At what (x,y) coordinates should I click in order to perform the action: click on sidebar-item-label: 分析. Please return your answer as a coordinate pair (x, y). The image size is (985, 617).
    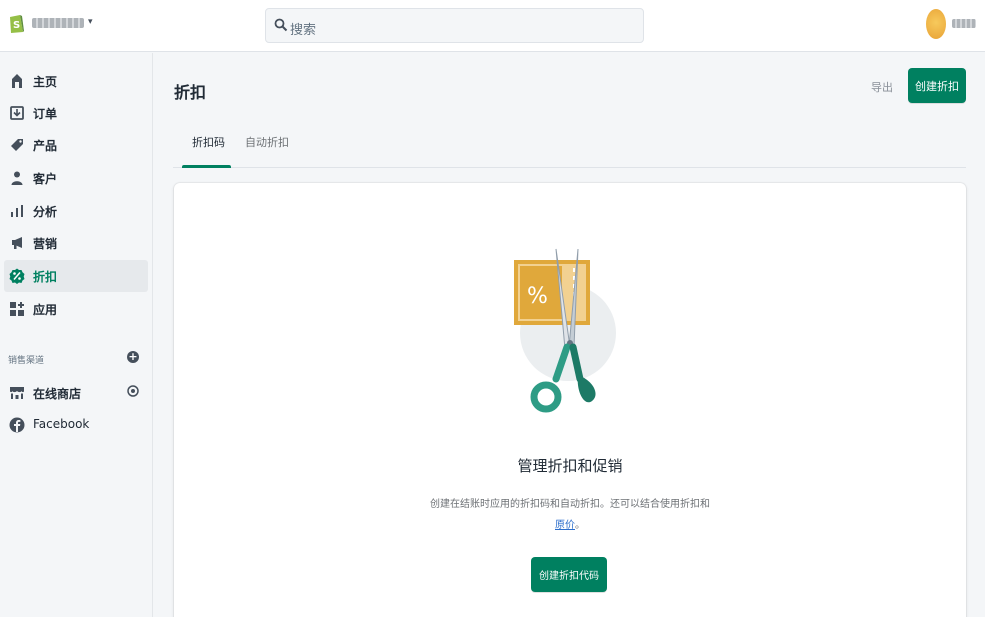
    Looking at the image, I should click on (45, 212).